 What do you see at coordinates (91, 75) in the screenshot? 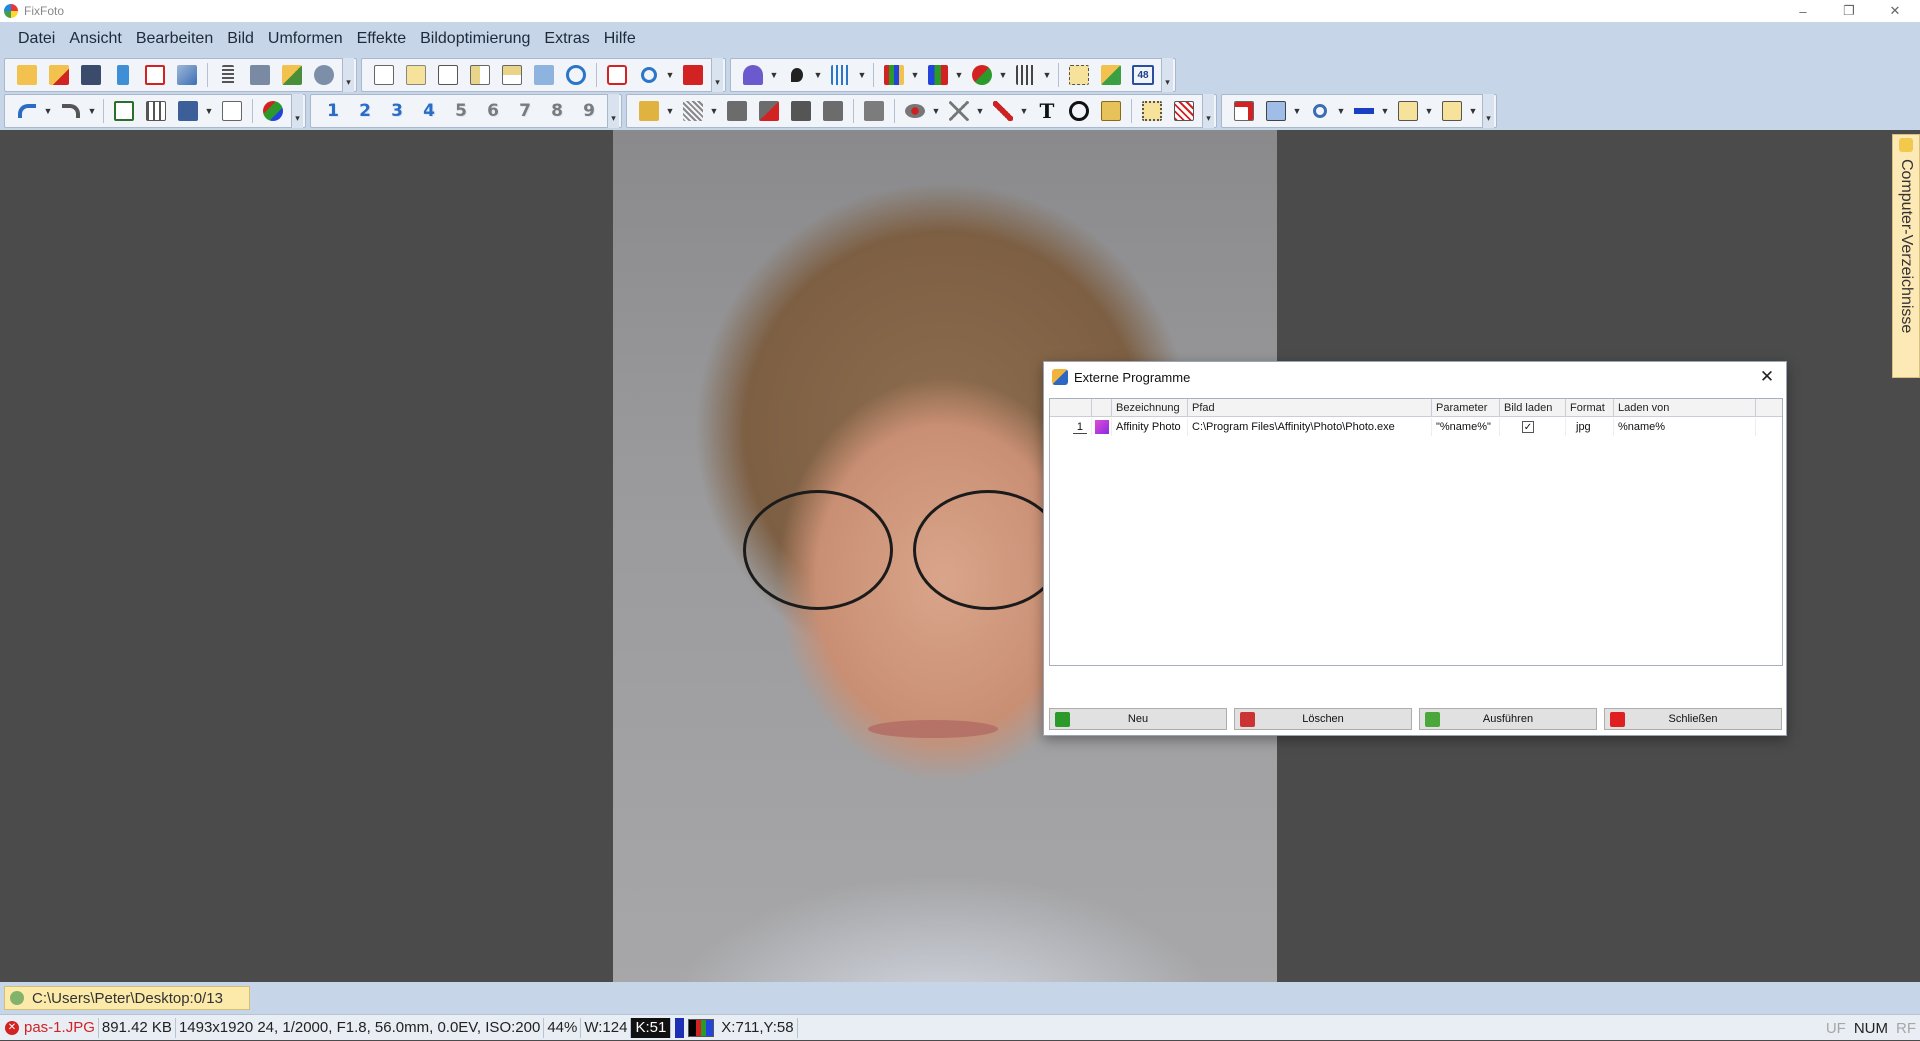
I see `scan-button` at bounding box center [91, 75].